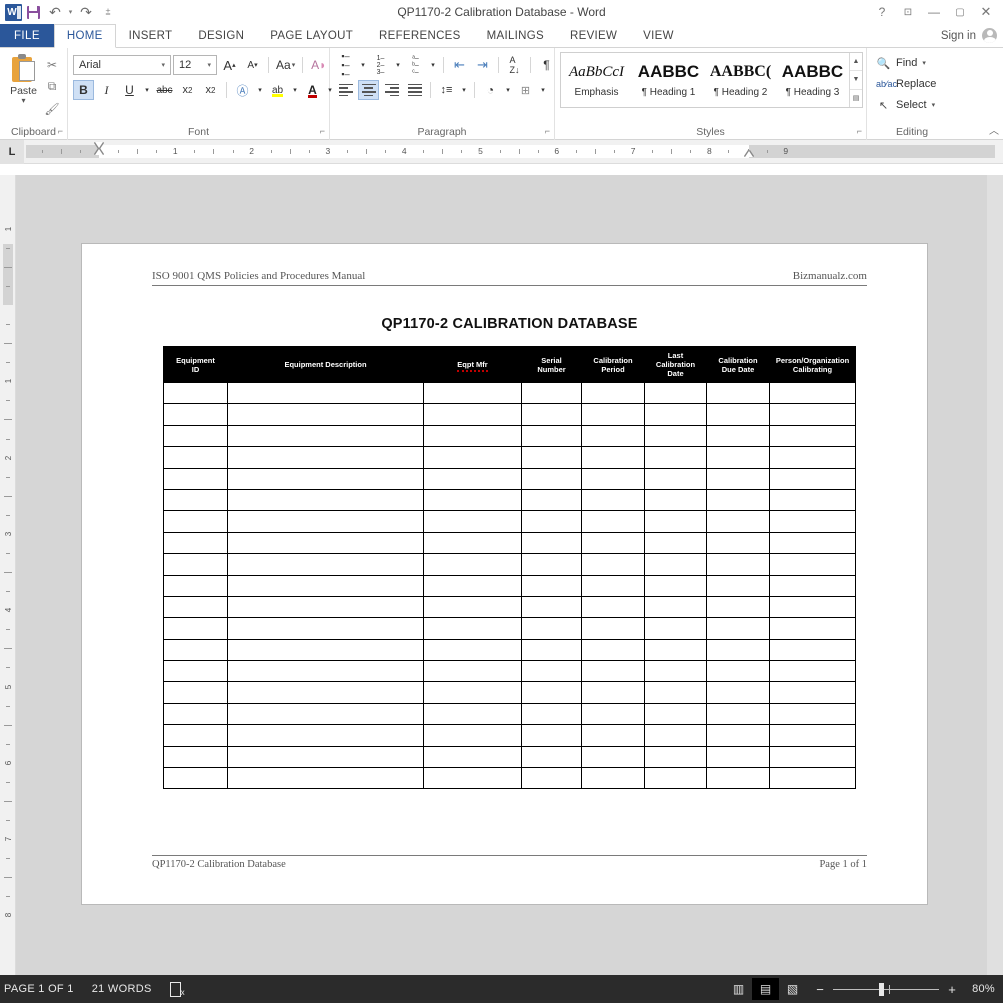 This screenshot has width=1003, height=1003. What do you see at coordinates (277, 90) in the screenshot?
I see `text-highlight-color-icon: ab` at bounding box center [277, 90].